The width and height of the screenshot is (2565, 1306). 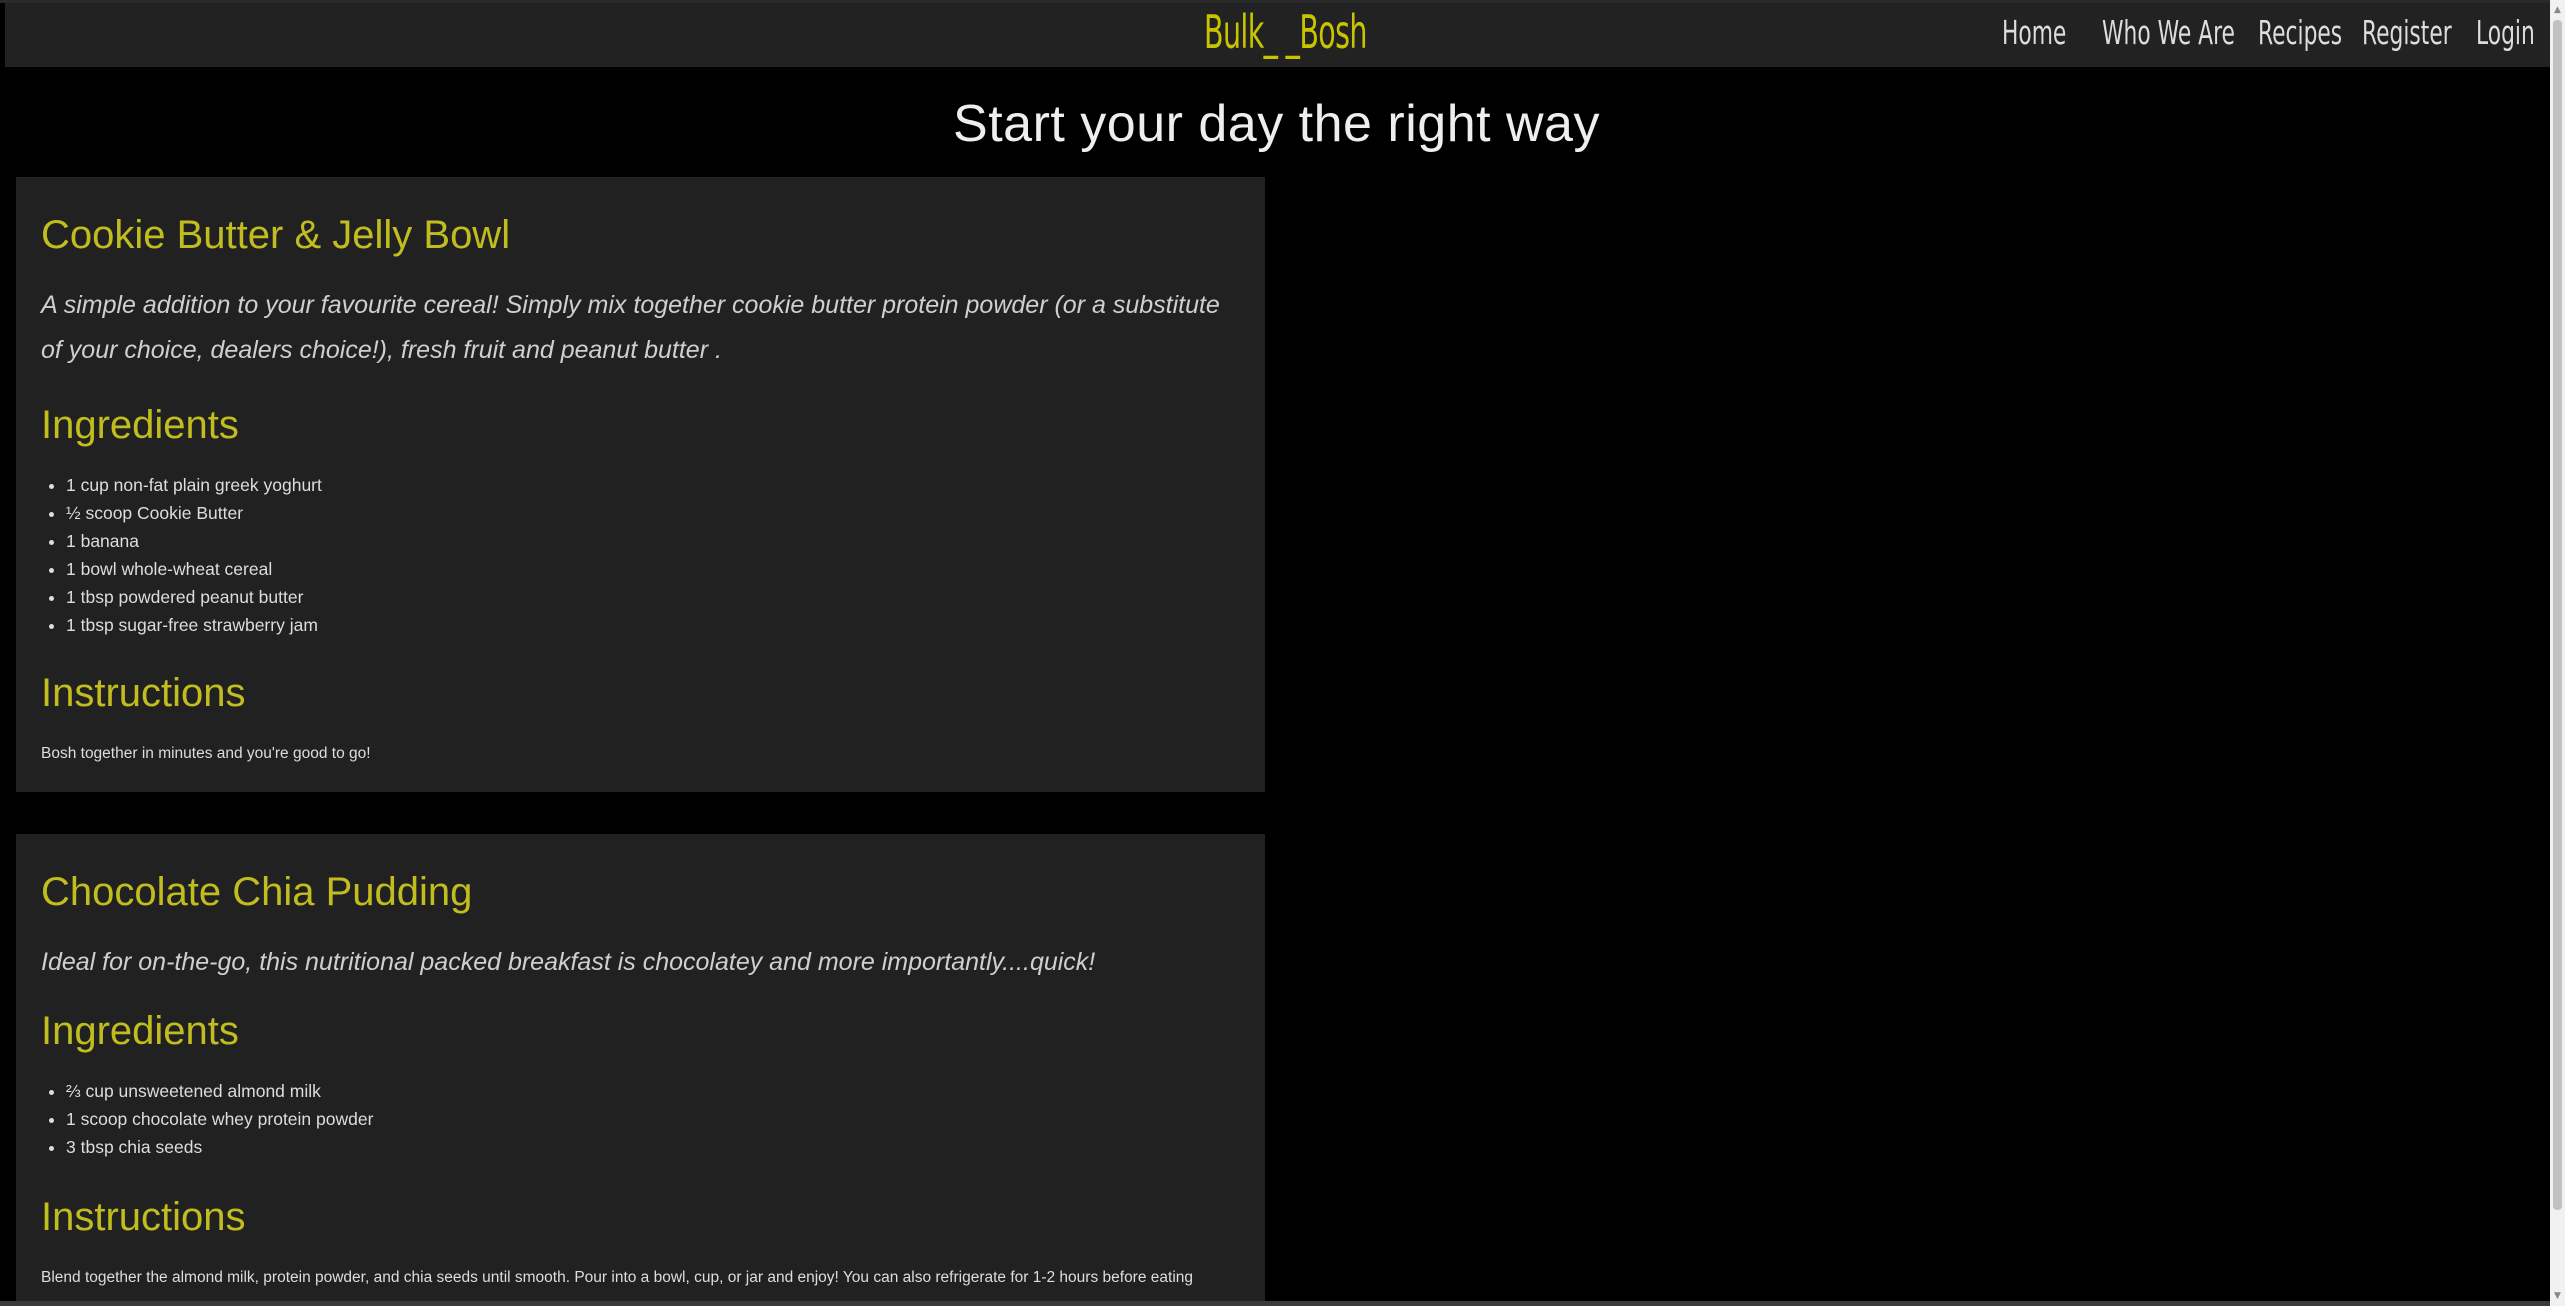 I want to click on ingredient-item: 1 scoop chocolate whey protein powder, so click(x=219, y=1119).